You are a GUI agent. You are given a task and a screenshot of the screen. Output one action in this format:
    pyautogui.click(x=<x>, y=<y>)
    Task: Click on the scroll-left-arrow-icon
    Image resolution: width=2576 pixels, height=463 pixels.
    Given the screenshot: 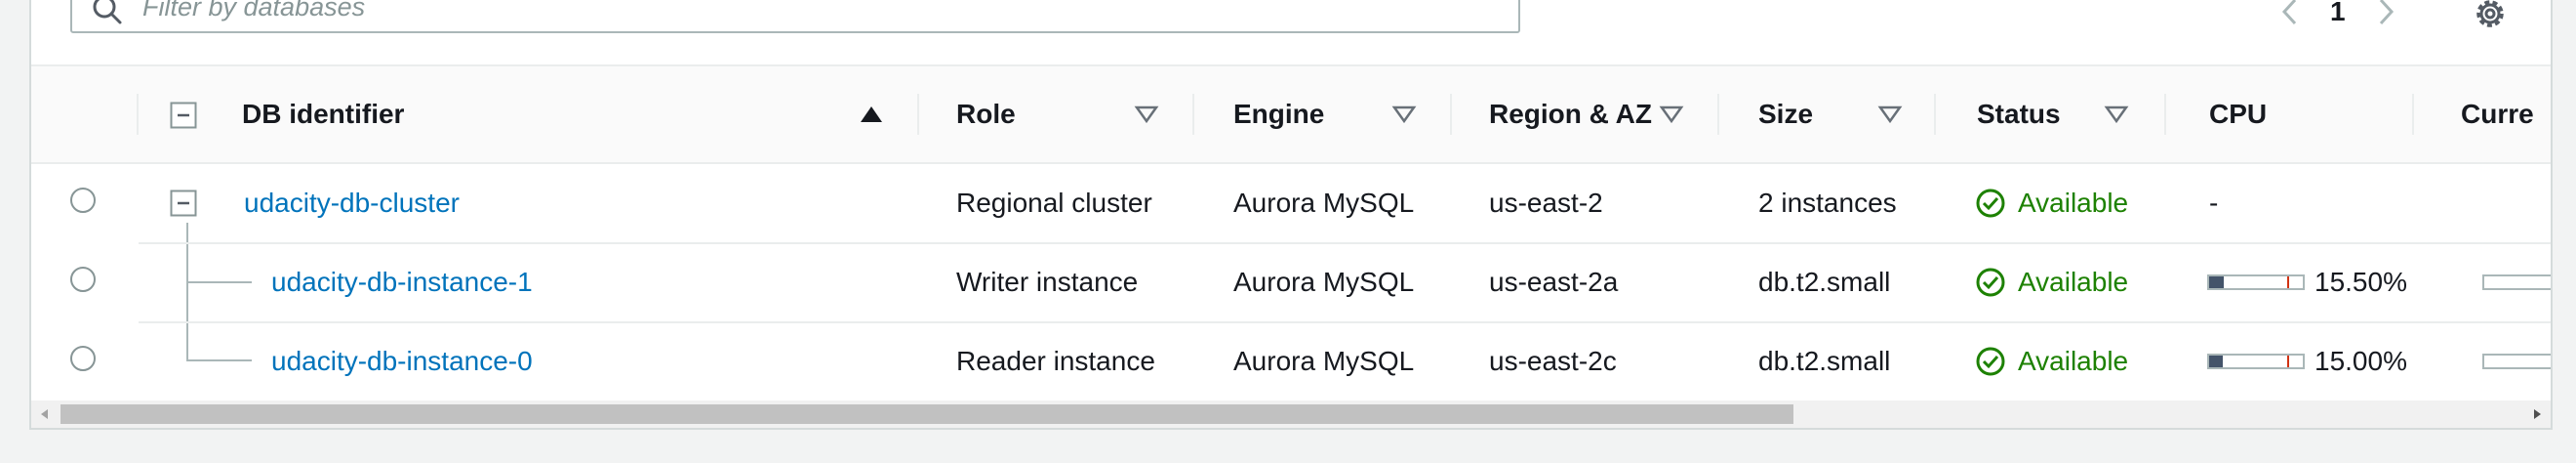 What is the action you would take?
    pyautogui.click(x=45, y=414)
    